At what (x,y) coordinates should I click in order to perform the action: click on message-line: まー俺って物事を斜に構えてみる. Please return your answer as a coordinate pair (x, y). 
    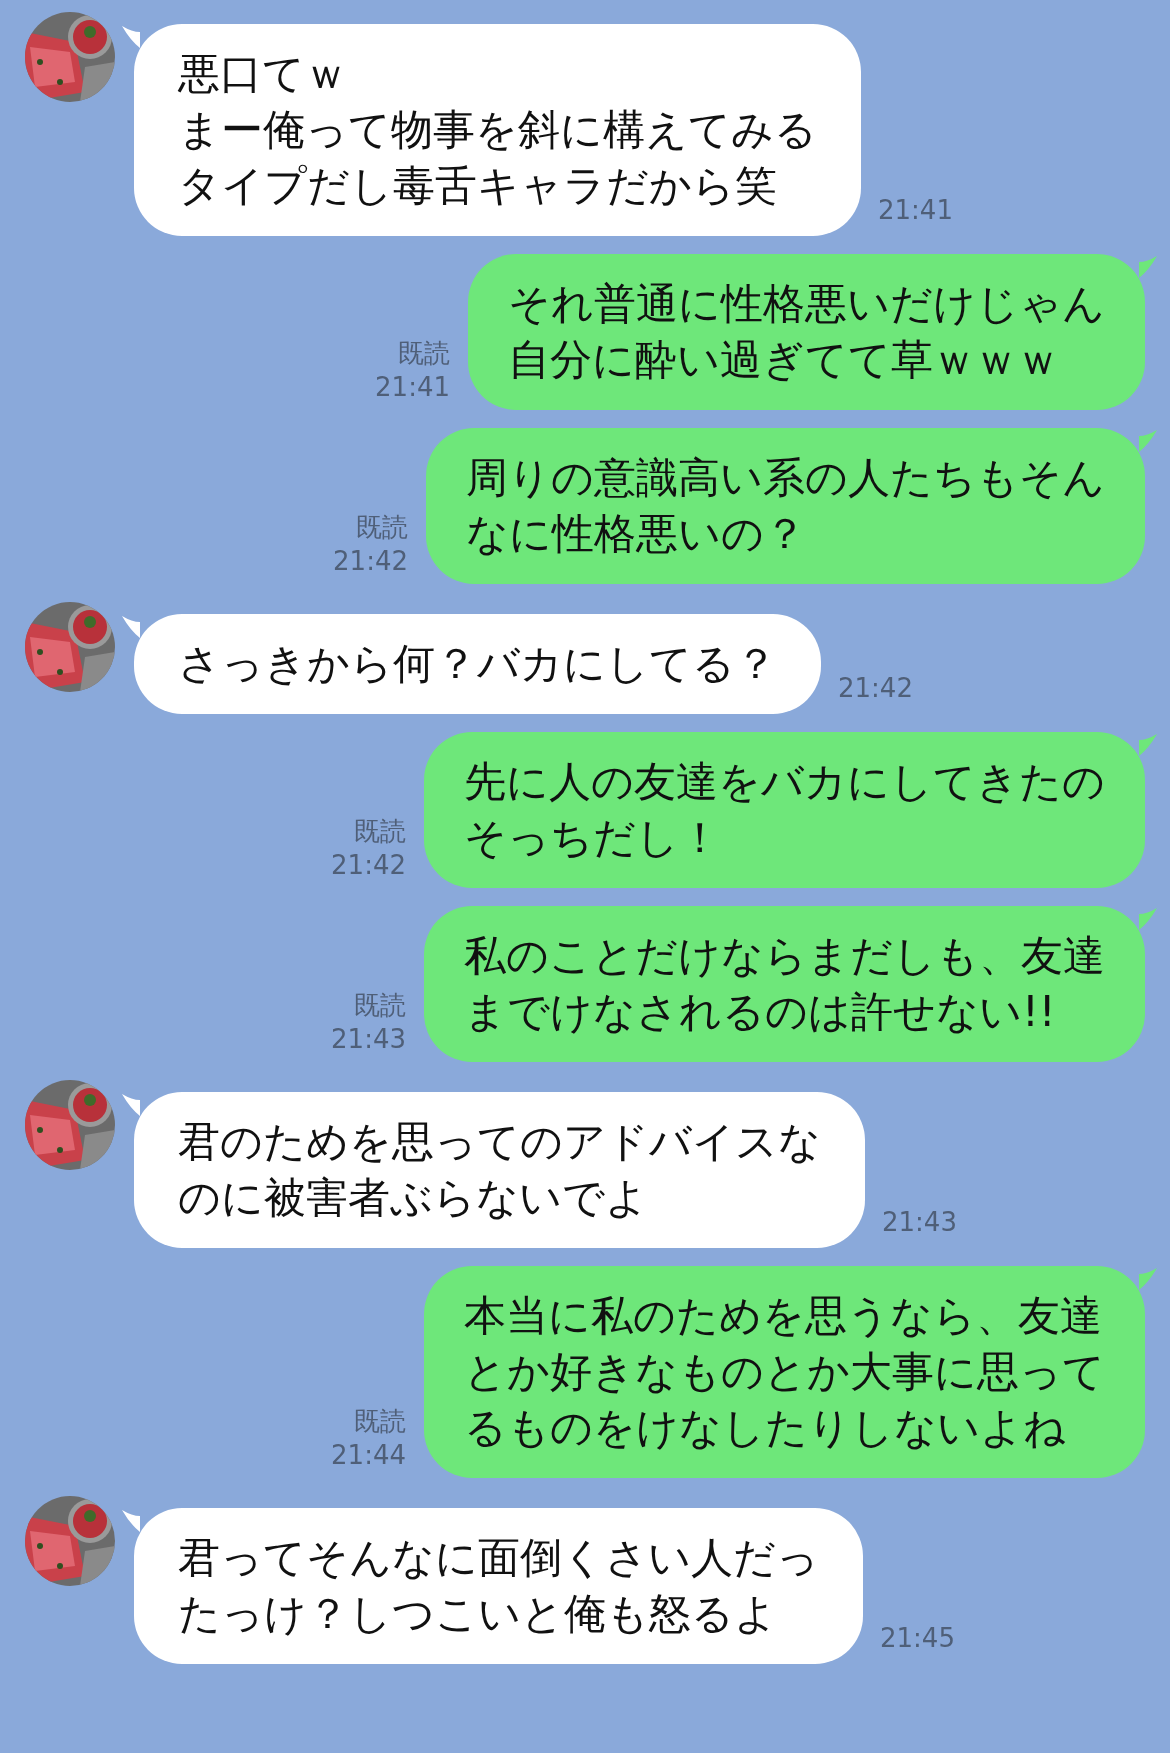
    Looking at the image, I should click on (497, 130).